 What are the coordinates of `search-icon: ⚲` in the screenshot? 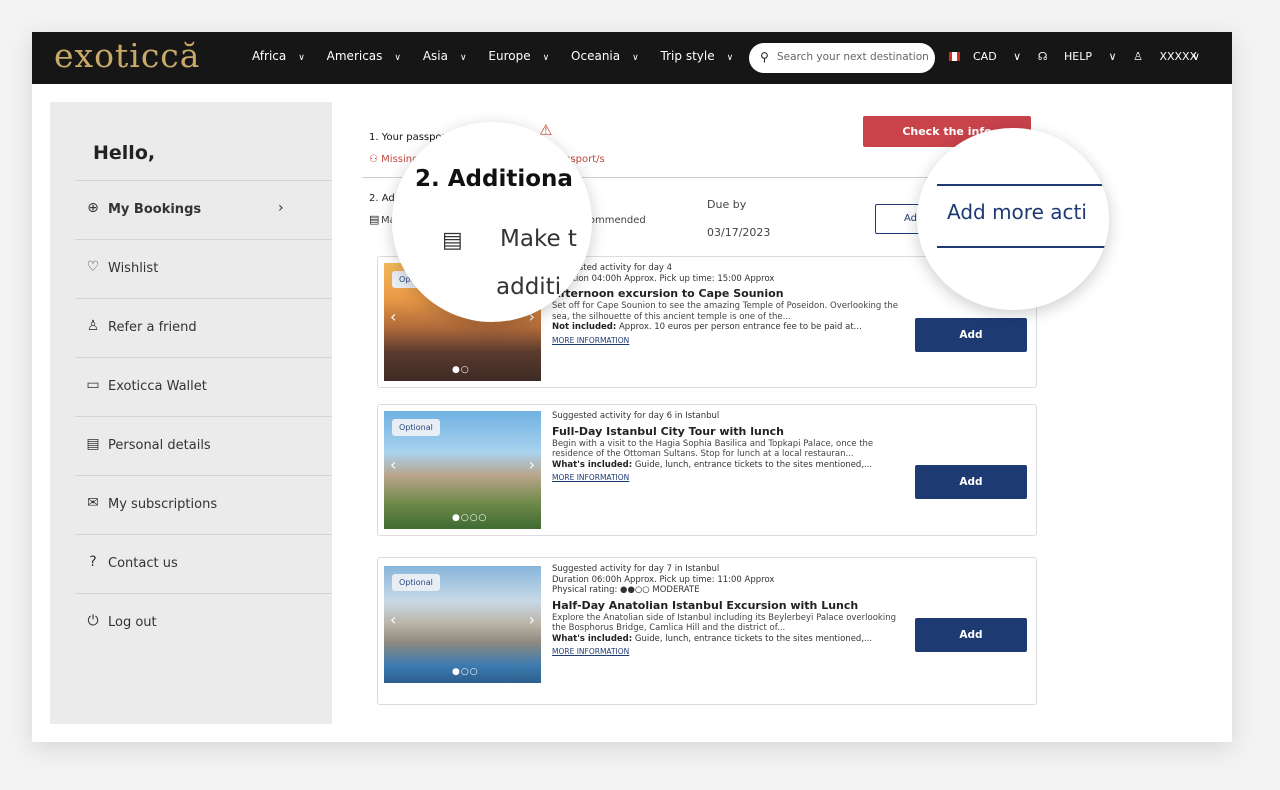 It's located at (764, 57).